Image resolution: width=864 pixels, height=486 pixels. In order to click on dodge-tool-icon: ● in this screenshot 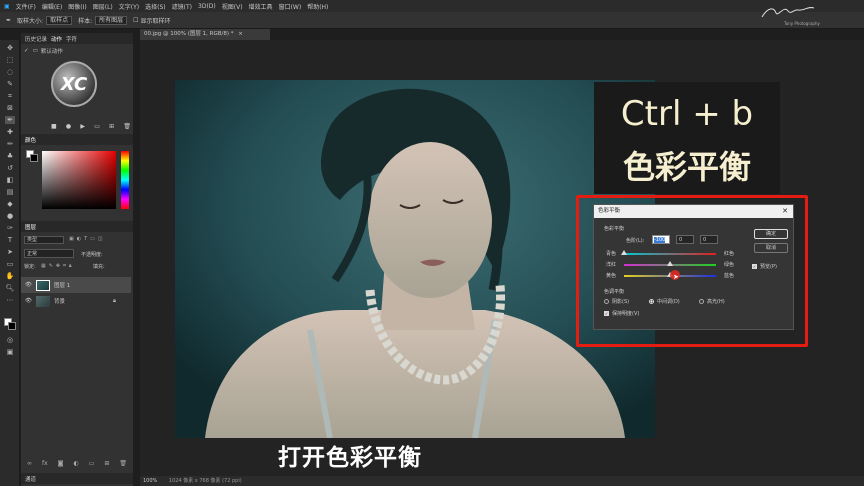, I will do `click(10, 216)`.